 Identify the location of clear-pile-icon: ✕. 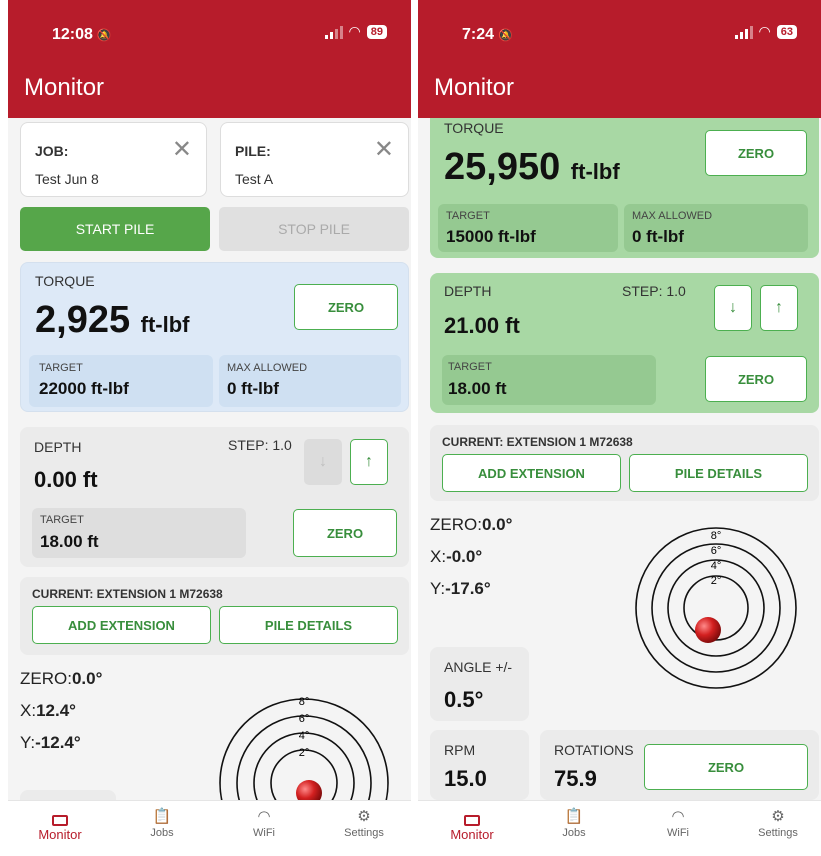
(384, 149).